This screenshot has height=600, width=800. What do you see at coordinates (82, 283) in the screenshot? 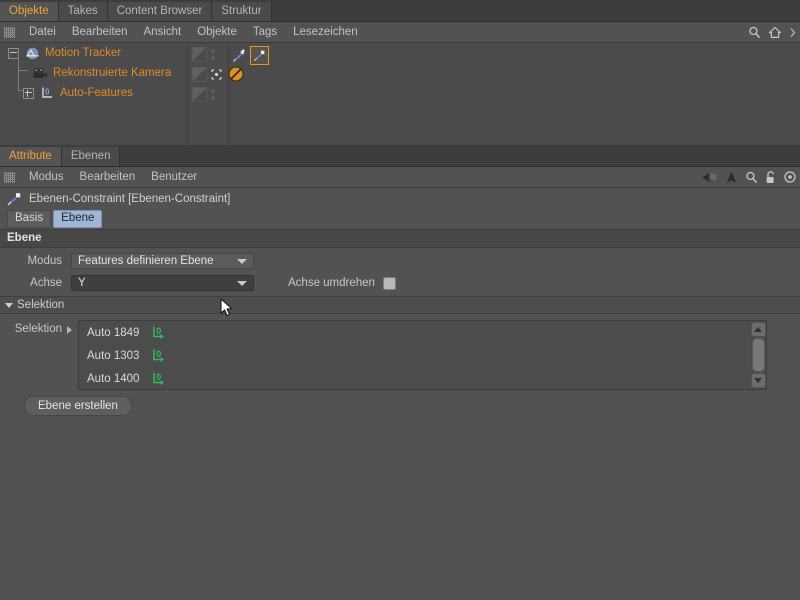
I see `achse-value: Y` at bounding box center [82, 283].